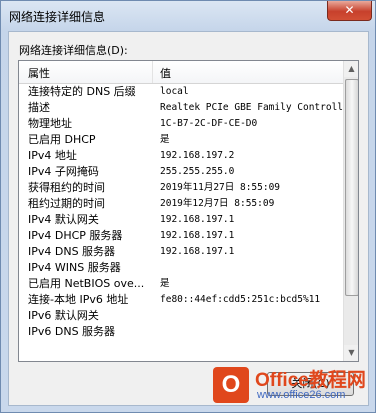 Image resolution: width=376 pixels, height=413 pixels. I want to click on property-cell: IPv4 DHCP 服务器, so click(75, 235).